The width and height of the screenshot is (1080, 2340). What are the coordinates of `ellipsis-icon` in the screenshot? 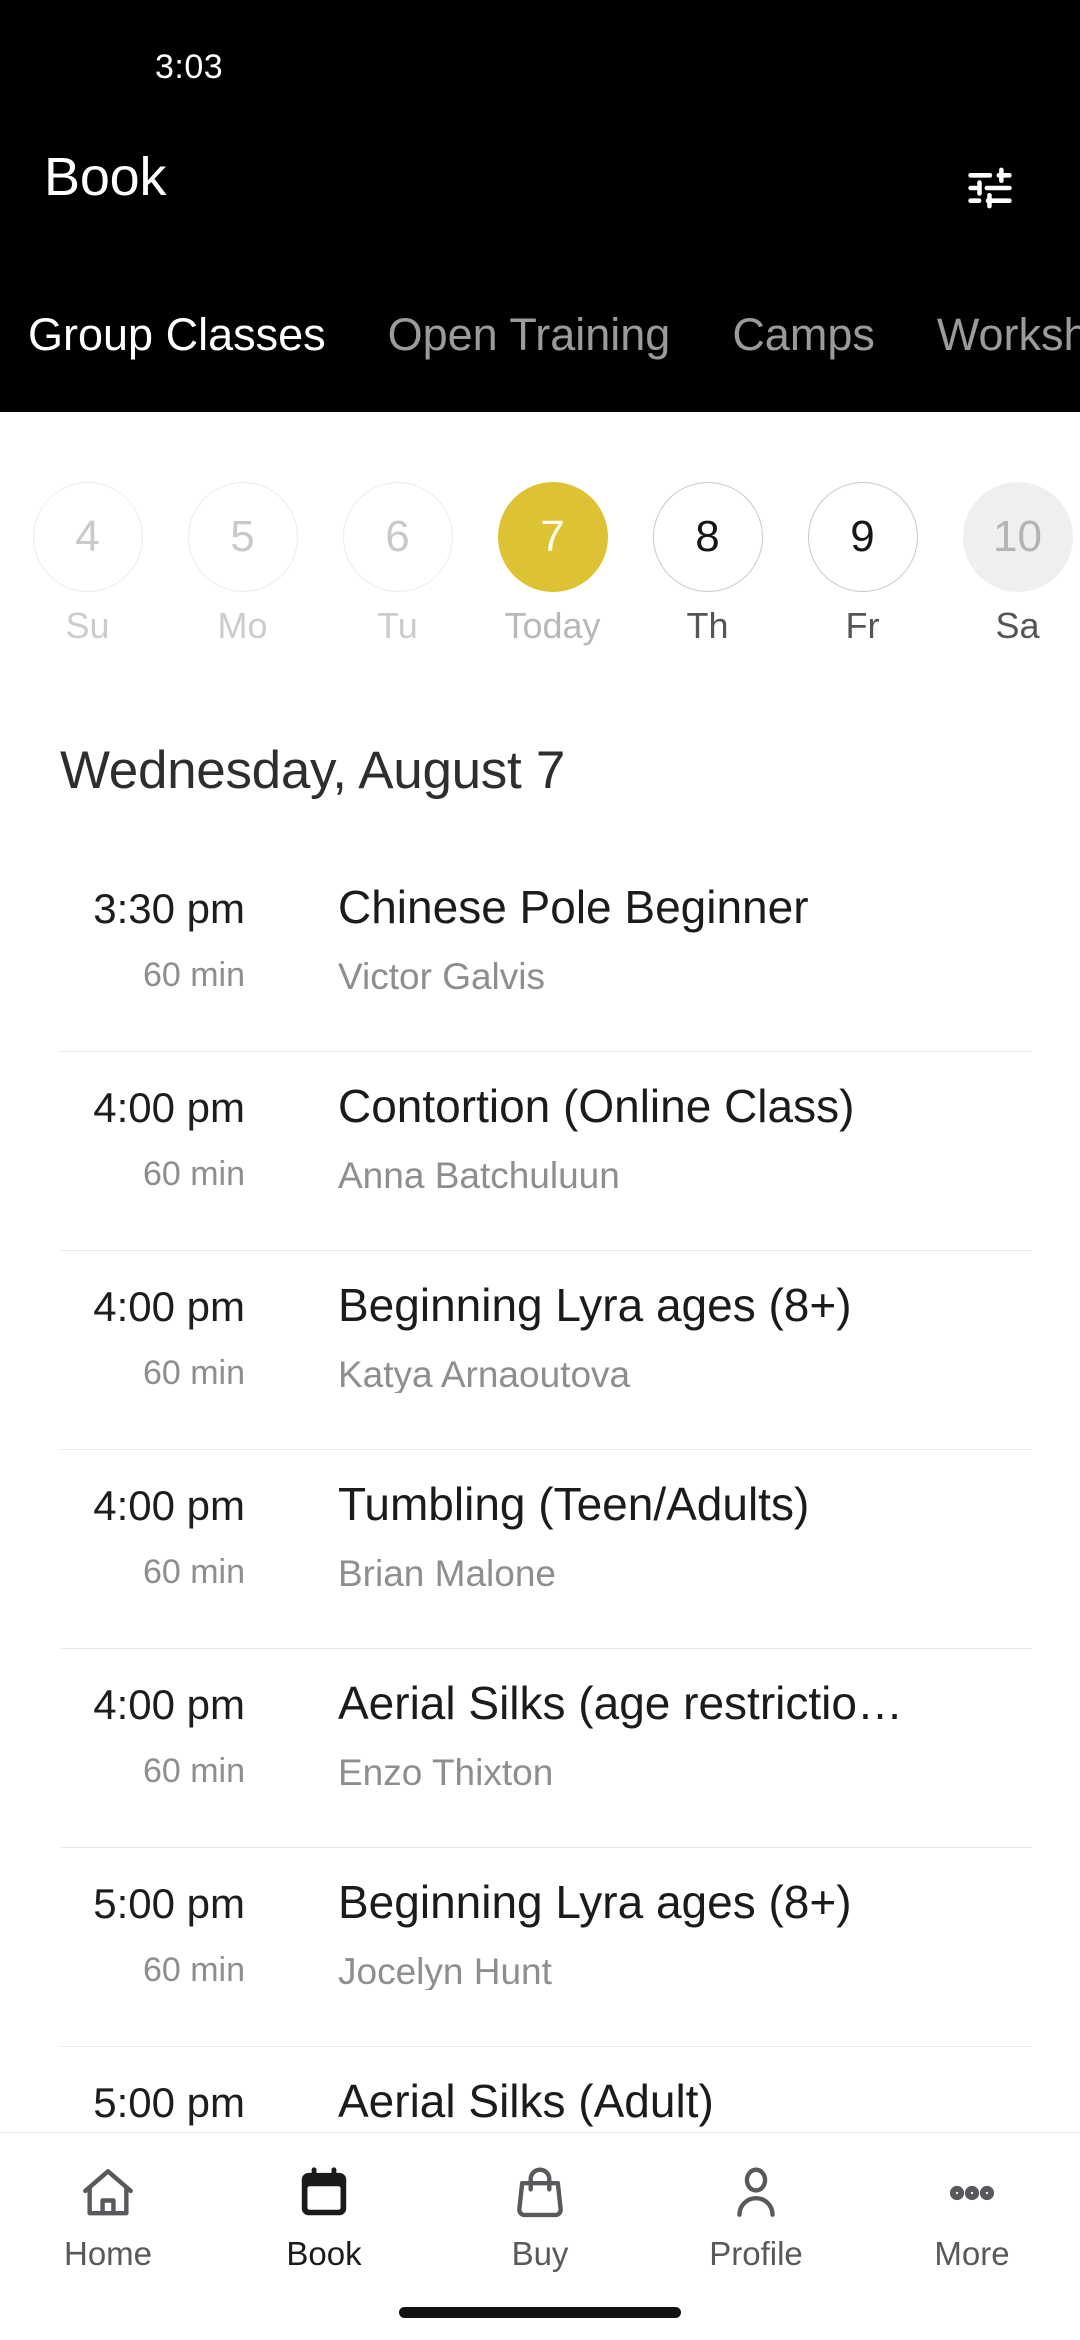 It's located at (972, 2193).